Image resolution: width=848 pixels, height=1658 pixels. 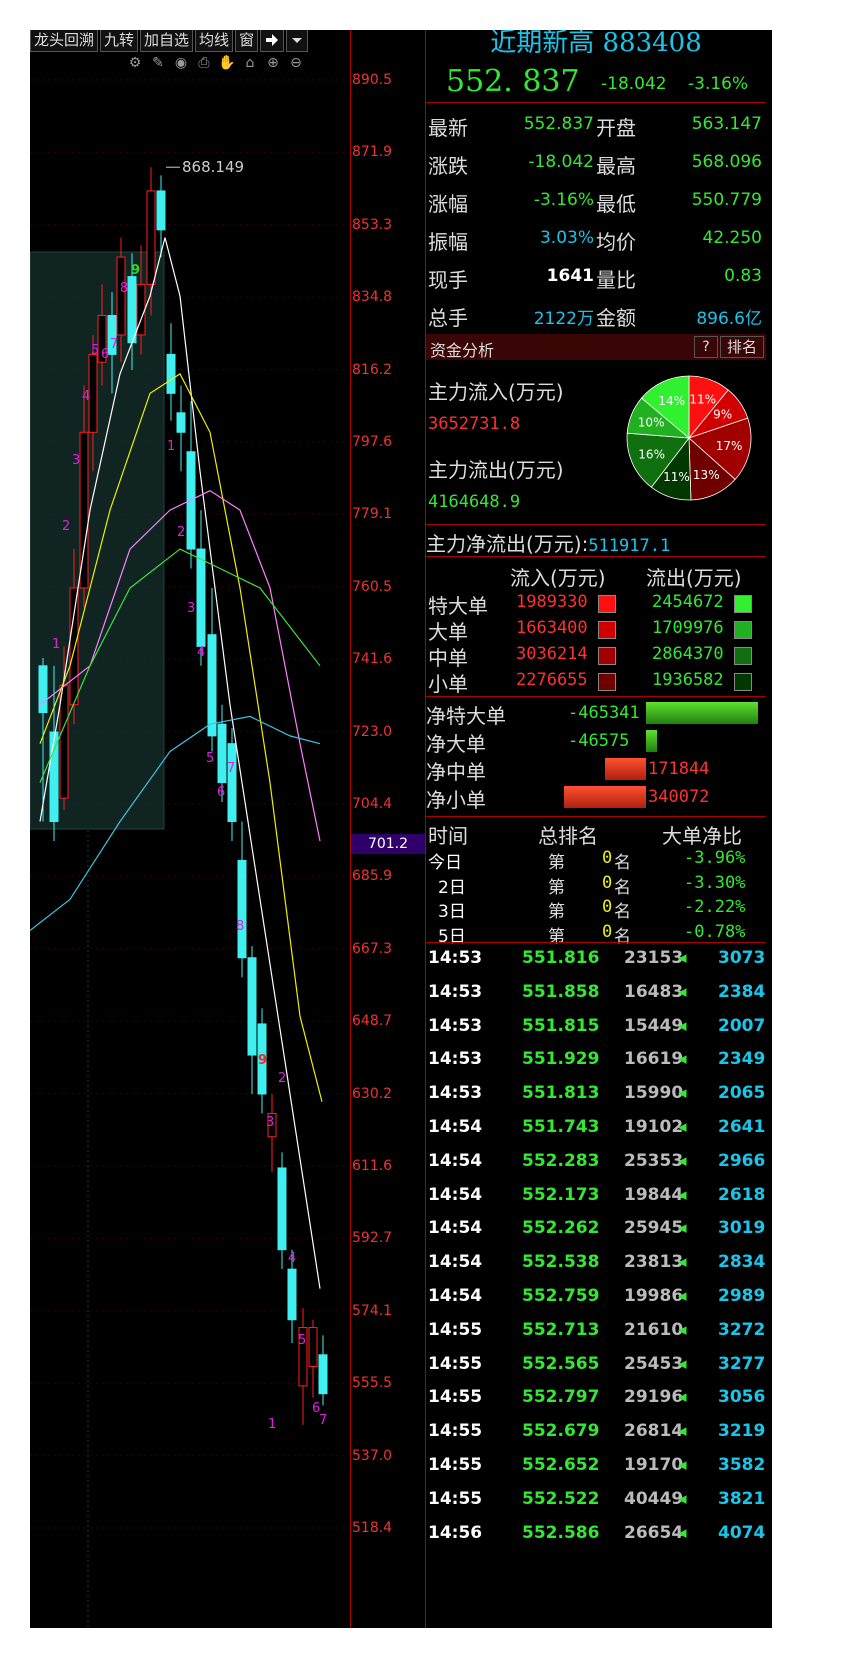 What do you see at coordinates (297, 41) in the screenshot?
I see `chevron-down-icon` at bounding box center [297, 41].